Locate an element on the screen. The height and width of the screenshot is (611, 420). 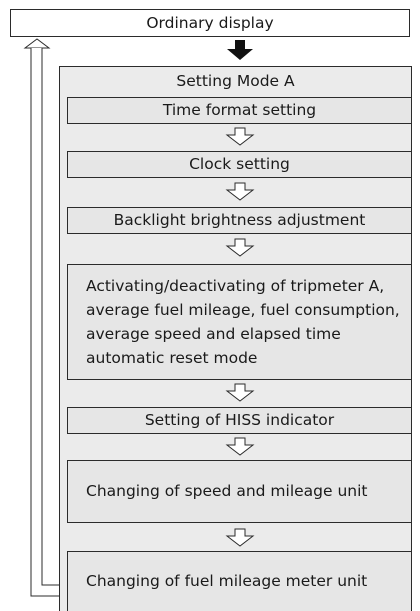
step-label: Backlight brightness adjustment is located at coordinates (239, 219).